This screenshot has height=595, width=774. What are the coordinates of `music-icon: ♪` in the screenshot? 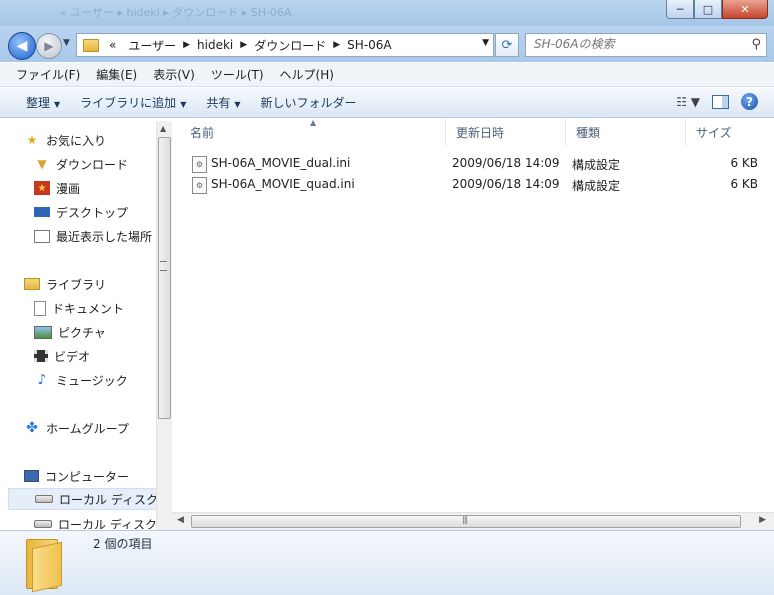 It's located at (42, 380).